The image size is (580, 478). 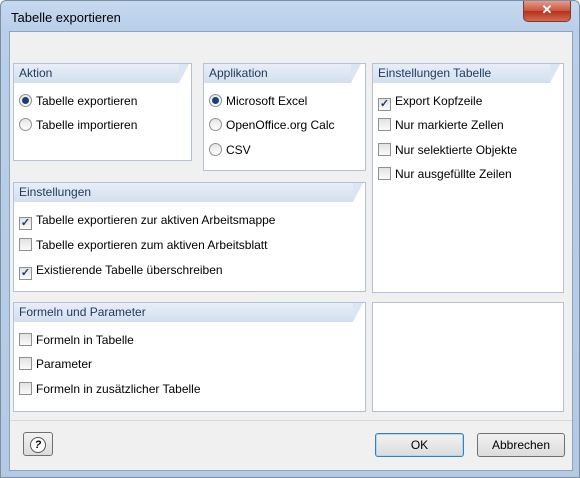 I want to click on radio-label: Tabelle exportieren, so click(x=87, y=101).